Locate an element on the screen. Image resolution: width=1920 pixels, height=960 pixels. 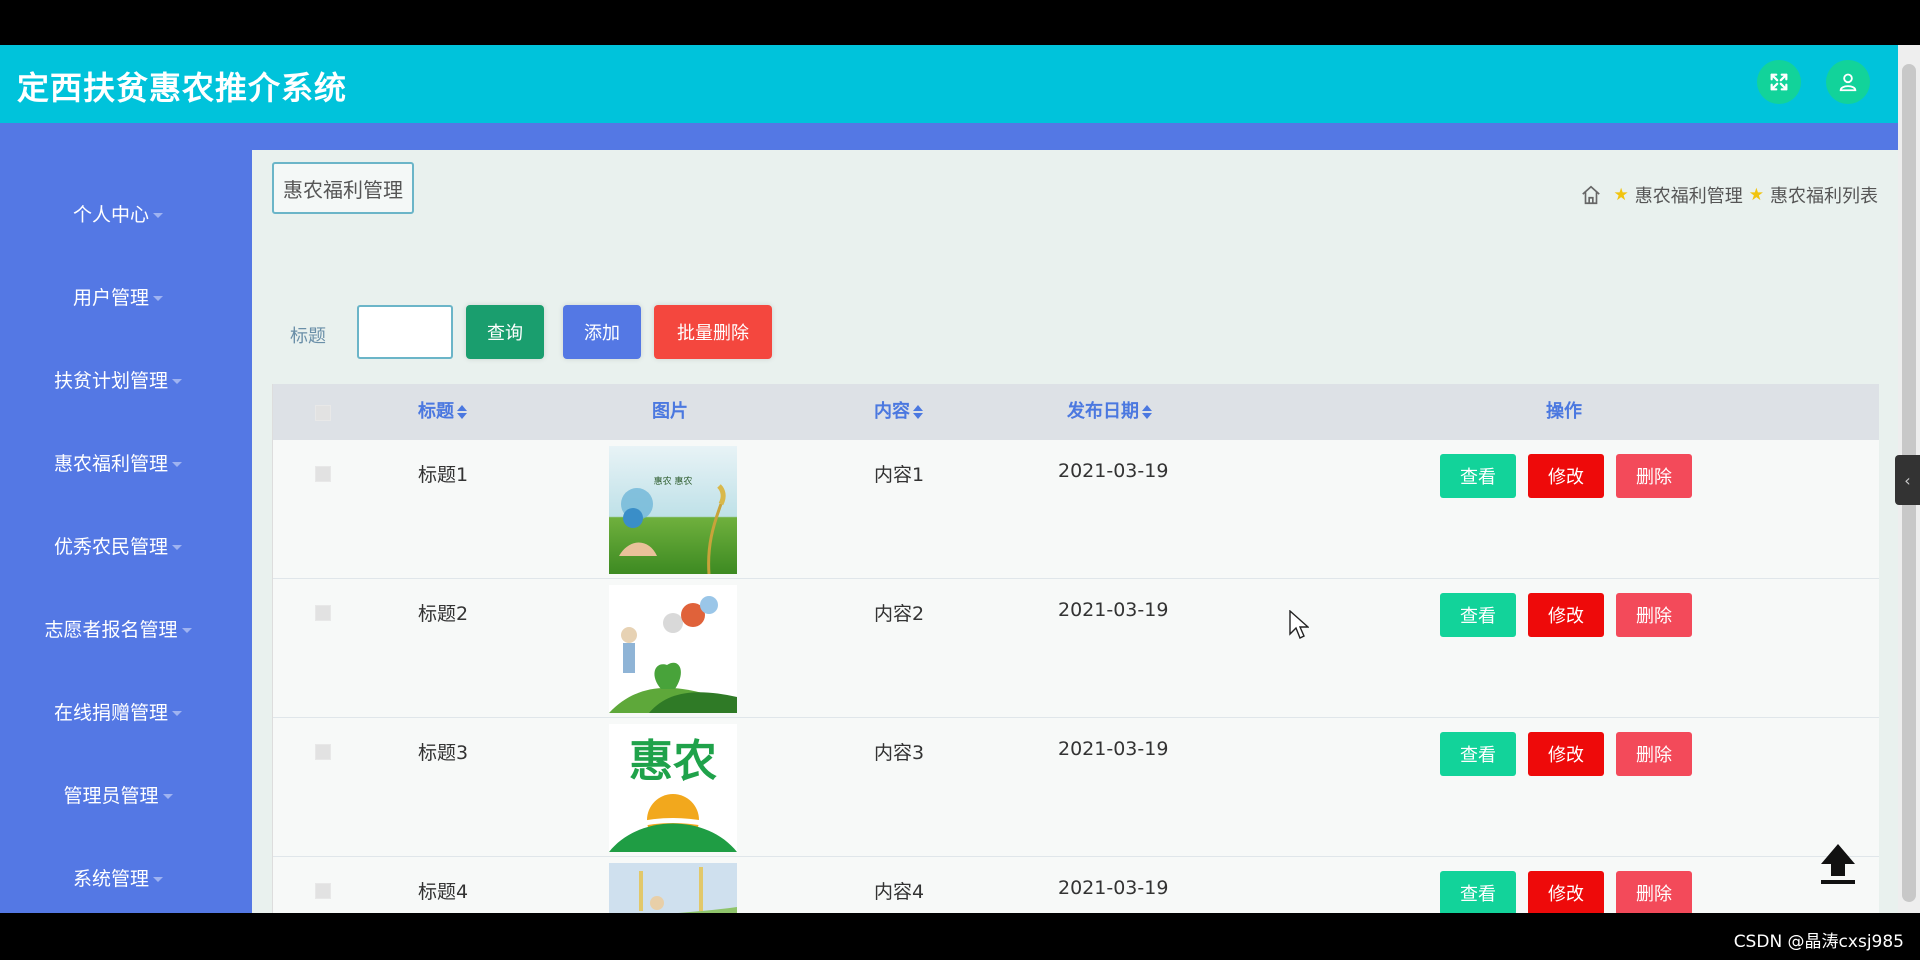
sidebar-item-label: 系统管理 is located at coordinates (110, 879).